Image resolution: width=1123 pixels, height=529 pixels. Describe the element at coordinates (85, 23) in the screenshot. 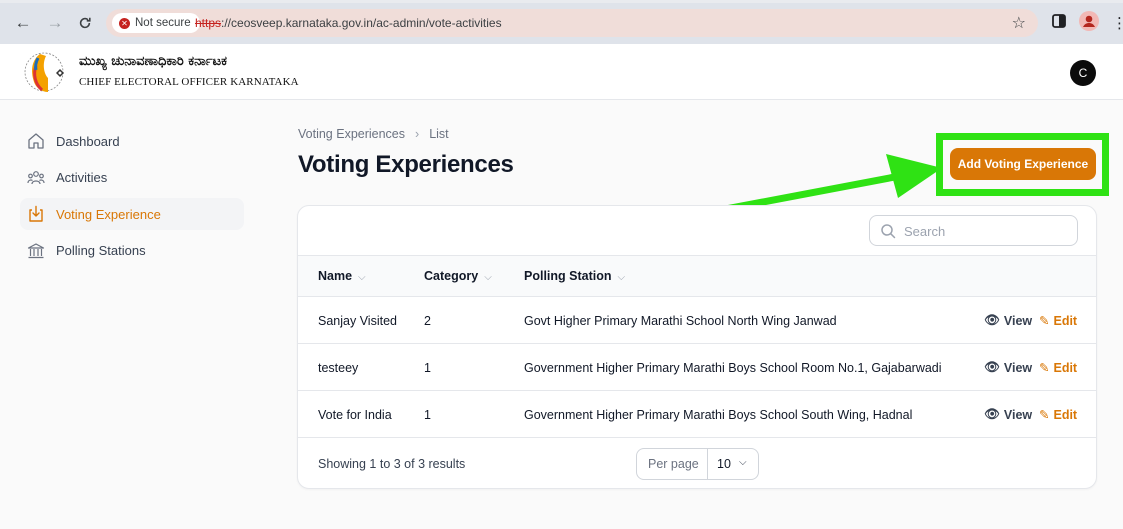

I see `reload-icon` at that location.